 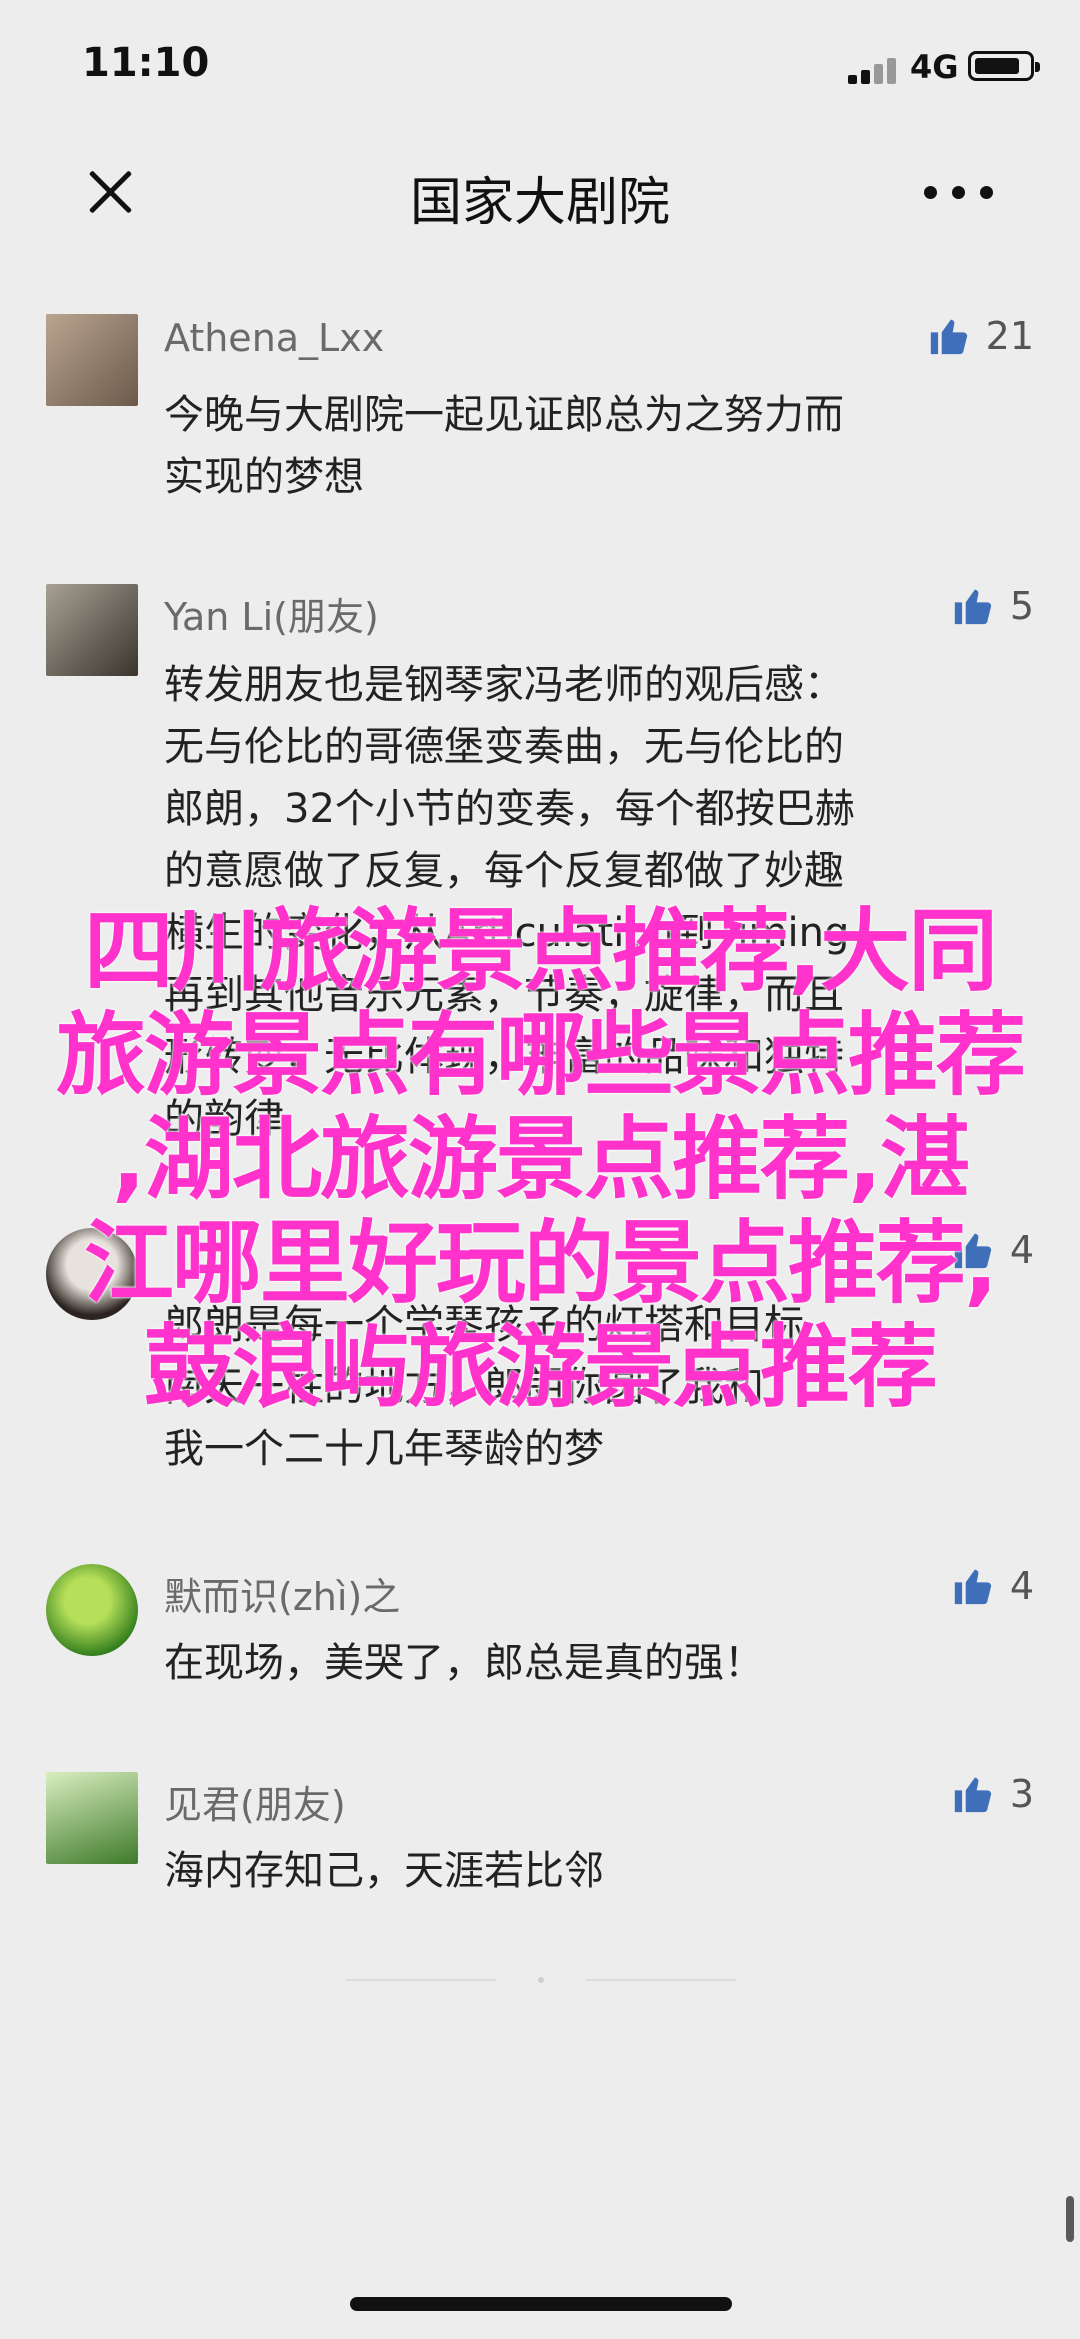 I want to click on end-dot, so click(x=541, y=1980).